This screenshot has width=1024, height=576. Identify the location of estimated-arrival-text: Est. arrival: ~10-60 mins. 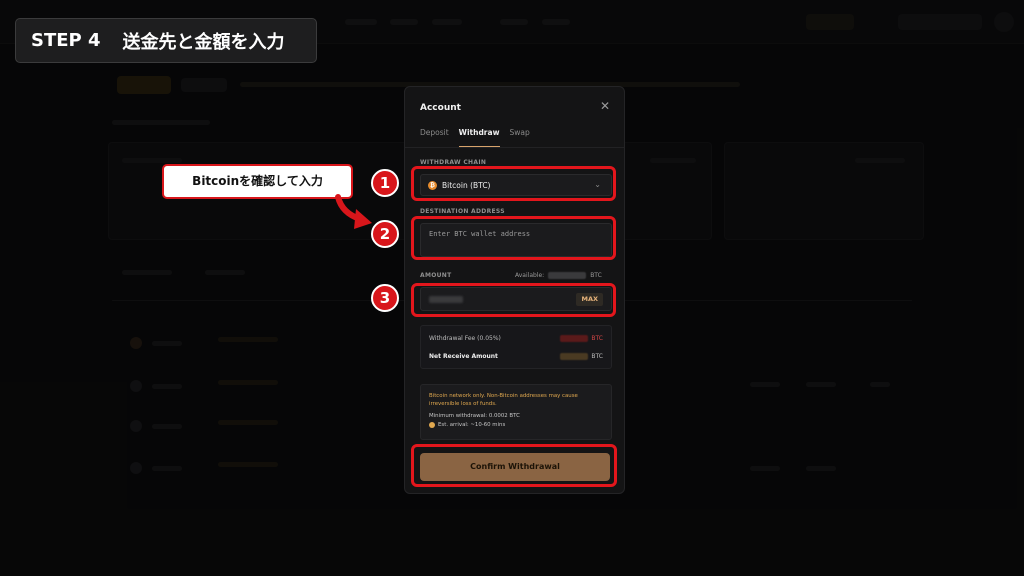
(472, 425).